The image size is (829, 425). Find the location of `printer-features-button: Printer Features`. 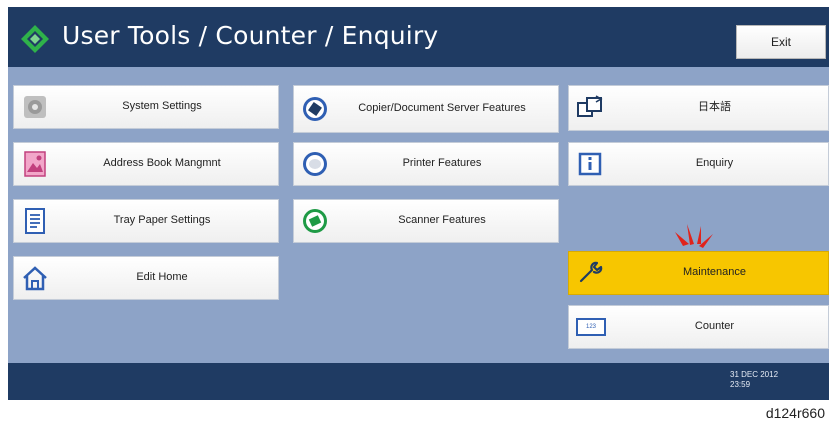

printer-features-button: Printer Features is located at coordinates (426, 164).